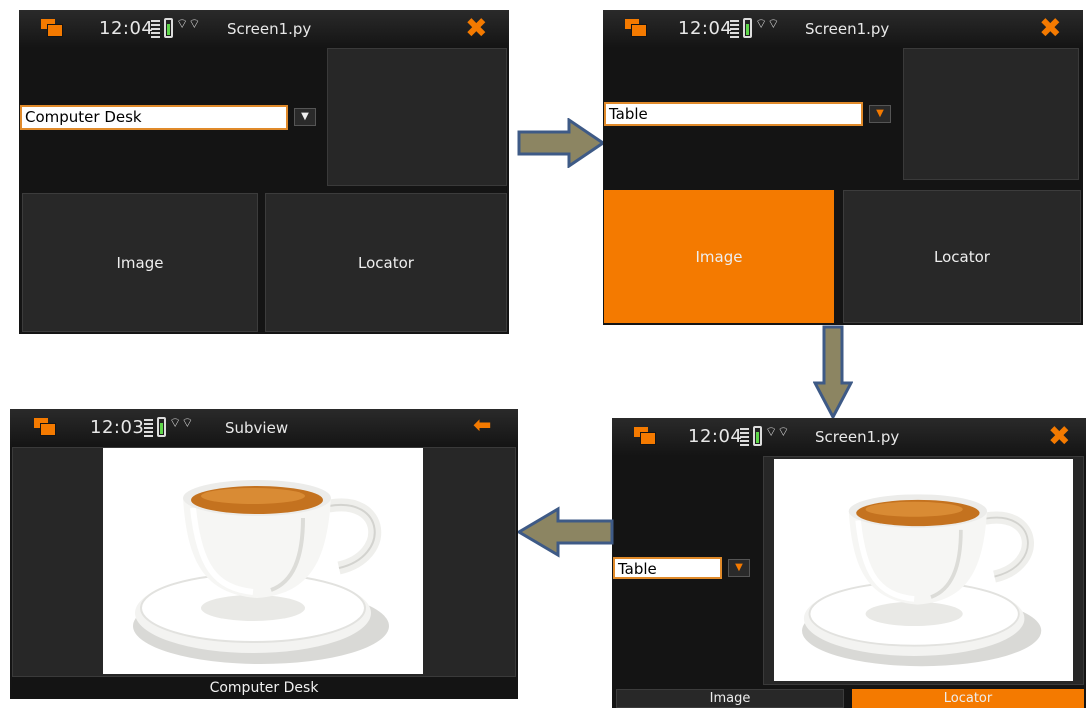  Describe the element at coordinates (482, 425) in the screenshot. I see `back-arrow-icon: ⬅` at that location.